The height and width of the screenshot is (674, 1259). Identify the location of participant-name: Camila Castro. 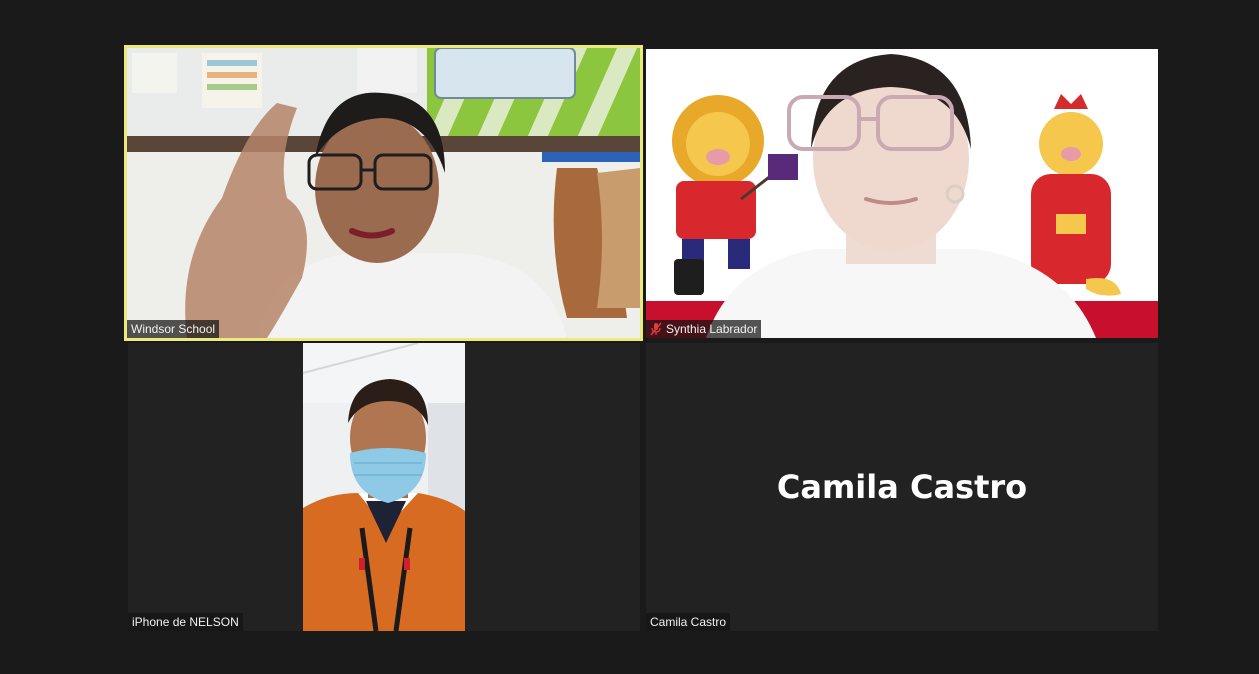
(688, 622).